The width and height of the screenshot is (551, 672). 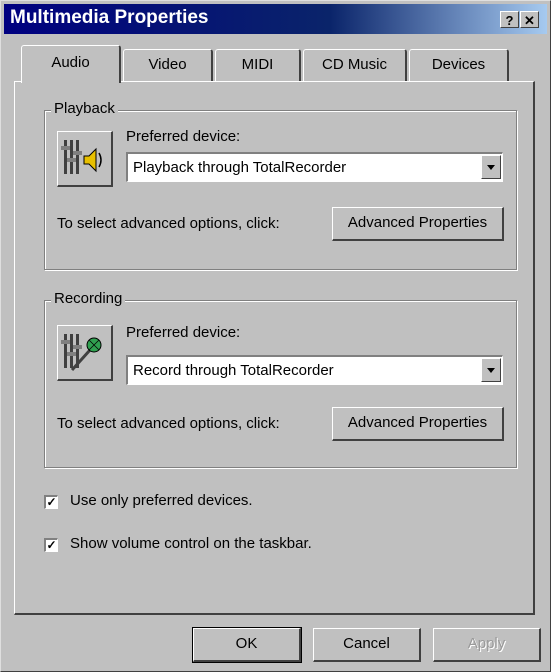 I want to click on playback-group-label: Playback, so click(x=84, y=108).